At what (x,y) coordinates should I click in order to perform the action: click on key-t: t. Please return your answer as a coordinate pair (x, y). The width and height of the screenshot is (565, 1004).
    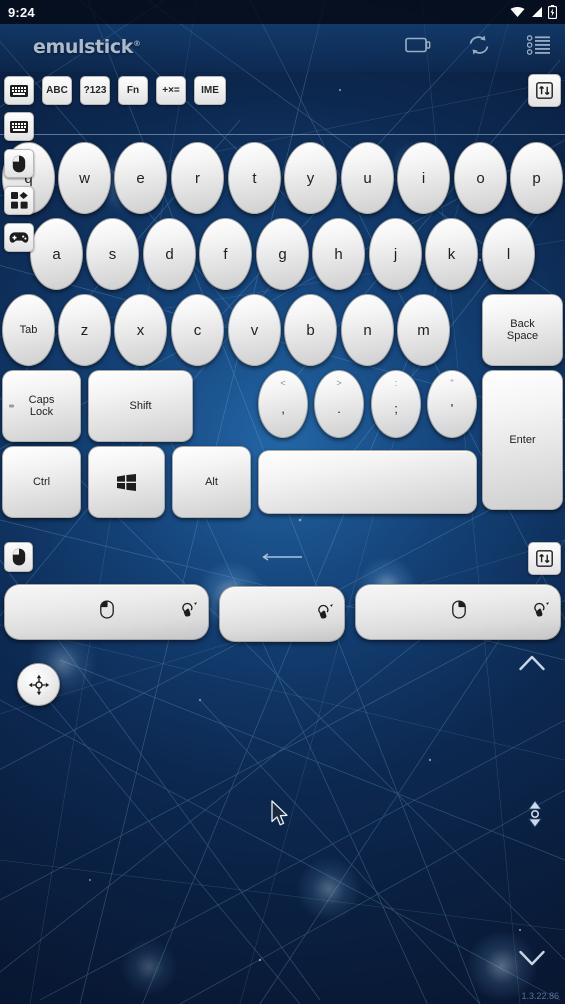
    Looking at the image, I should click on (254, 178).